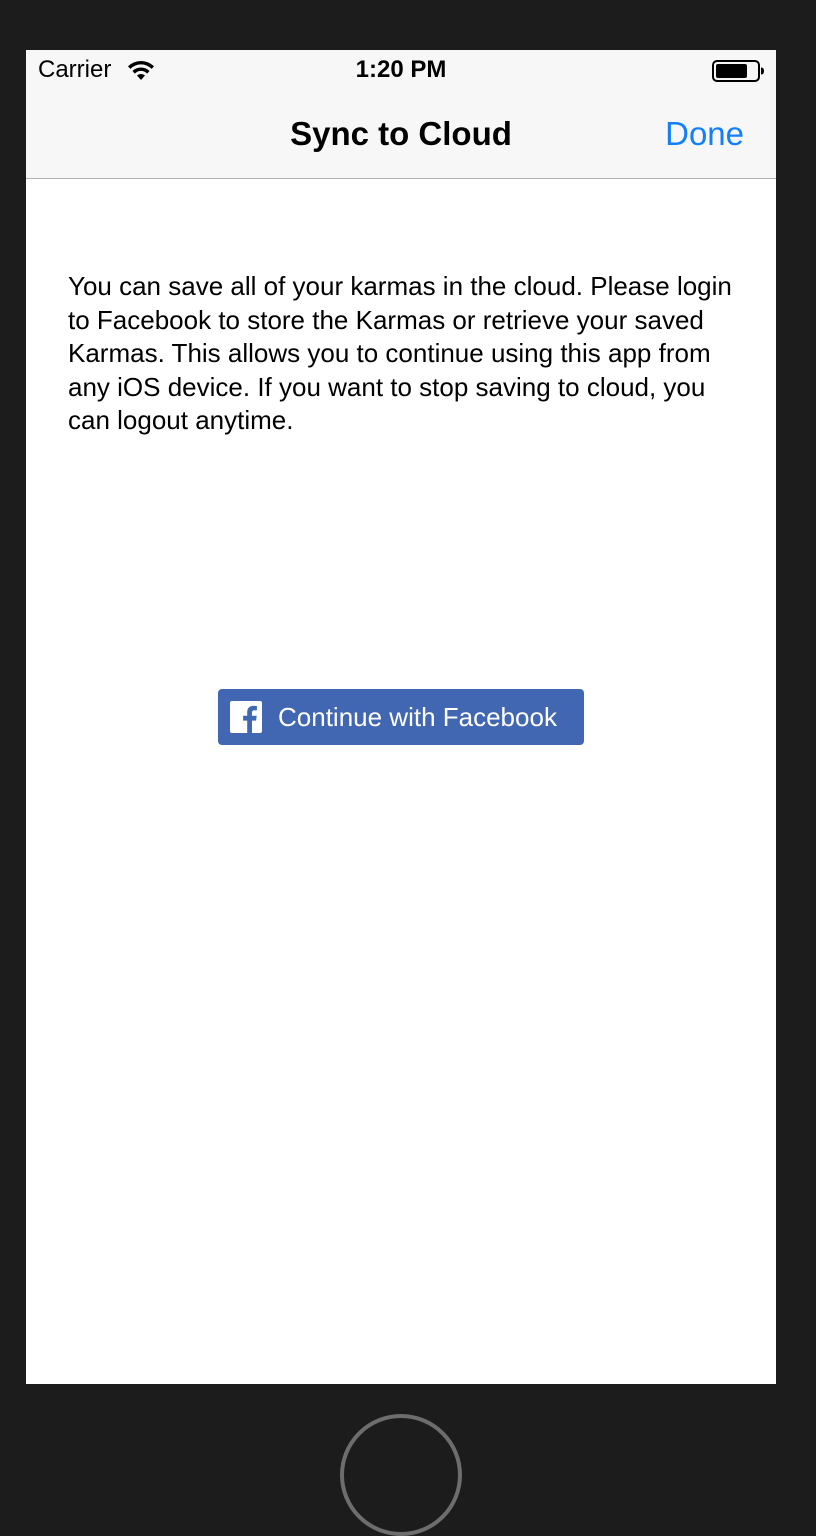 The height and width of the screenshot is (1536, 816). I want to click on done-button: Done, so click(704, 134).